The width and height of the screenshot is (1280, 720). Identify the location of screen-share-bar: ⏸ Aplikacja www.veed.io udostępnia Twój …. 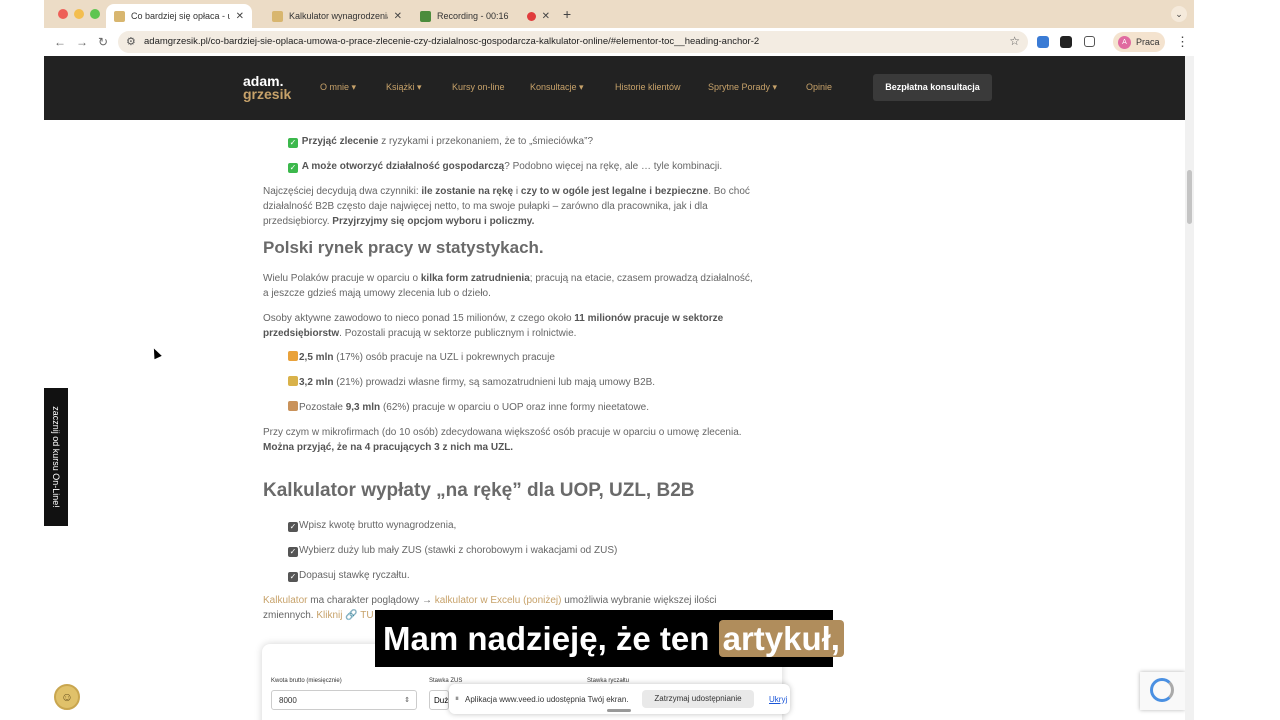
(619, 699).